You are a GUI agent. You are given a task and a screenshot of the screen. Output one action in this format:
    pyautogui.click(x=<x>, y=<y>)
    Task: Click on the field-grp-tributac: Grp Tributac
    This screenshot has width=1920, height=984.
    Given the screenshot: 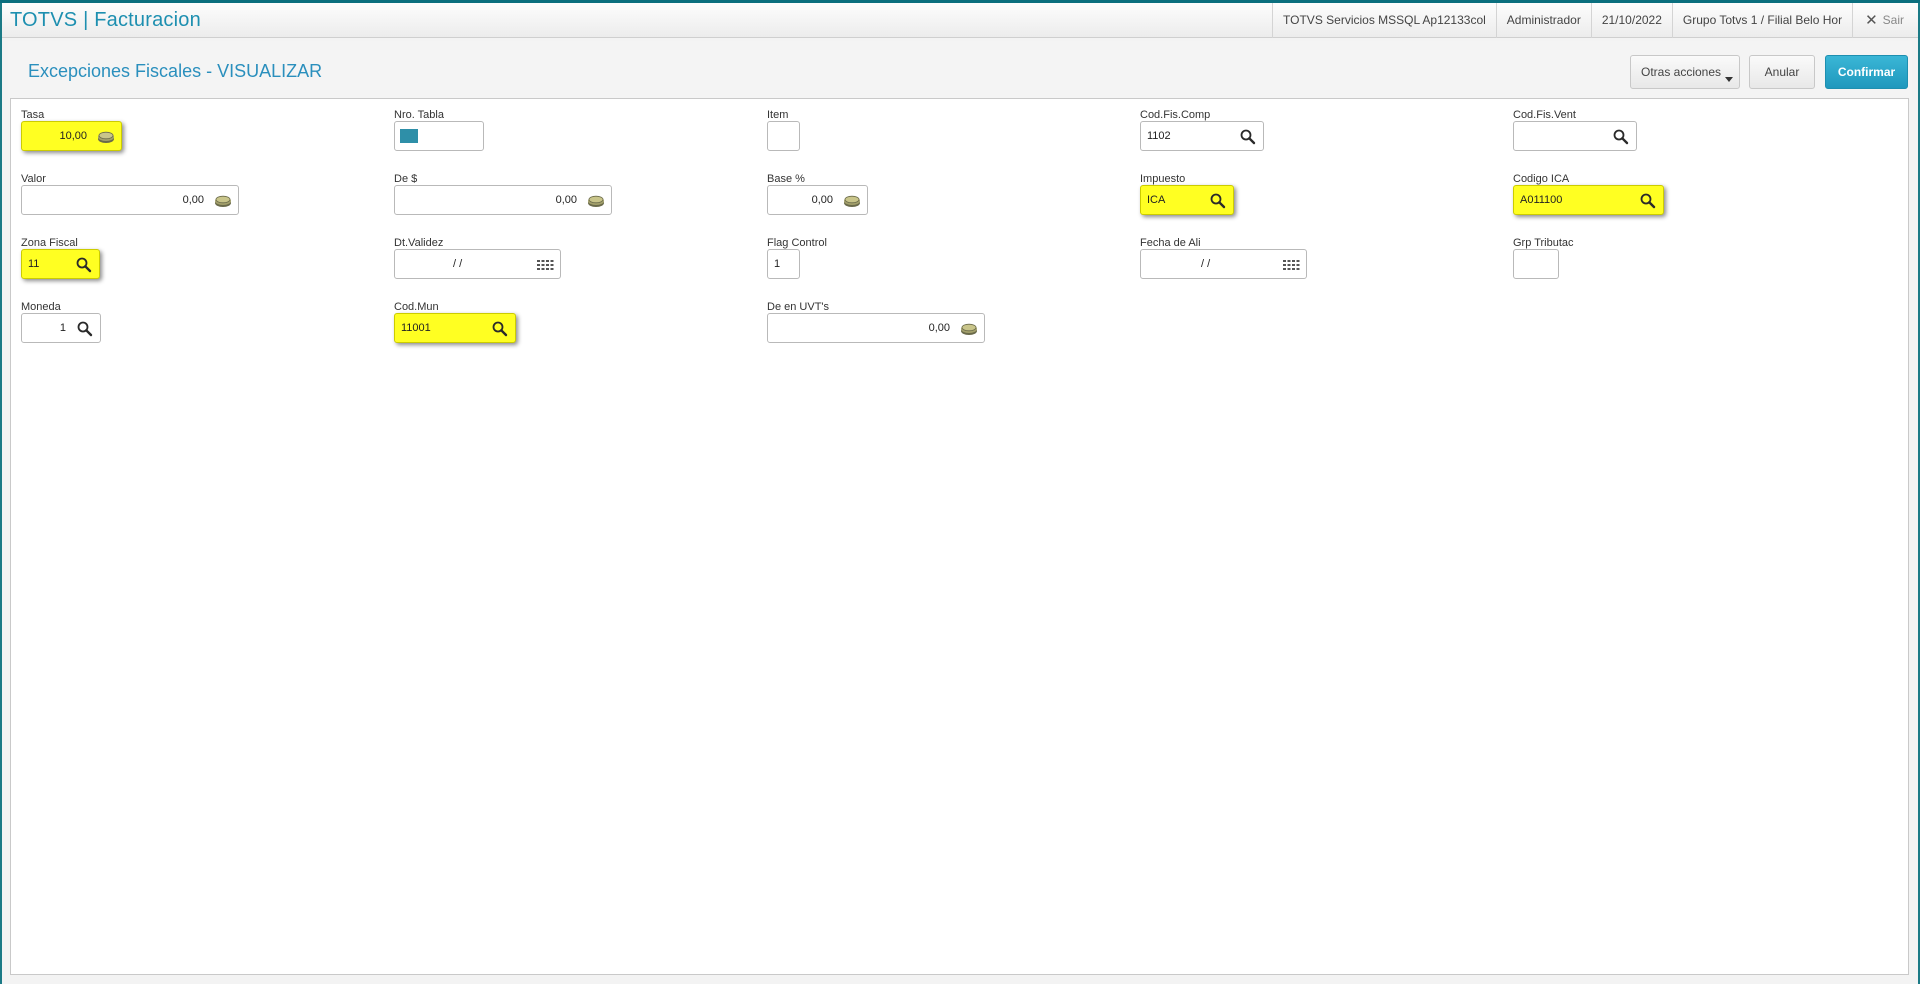 What is the action you would take?
    pyautogui.click(x=1553, y=259)
    